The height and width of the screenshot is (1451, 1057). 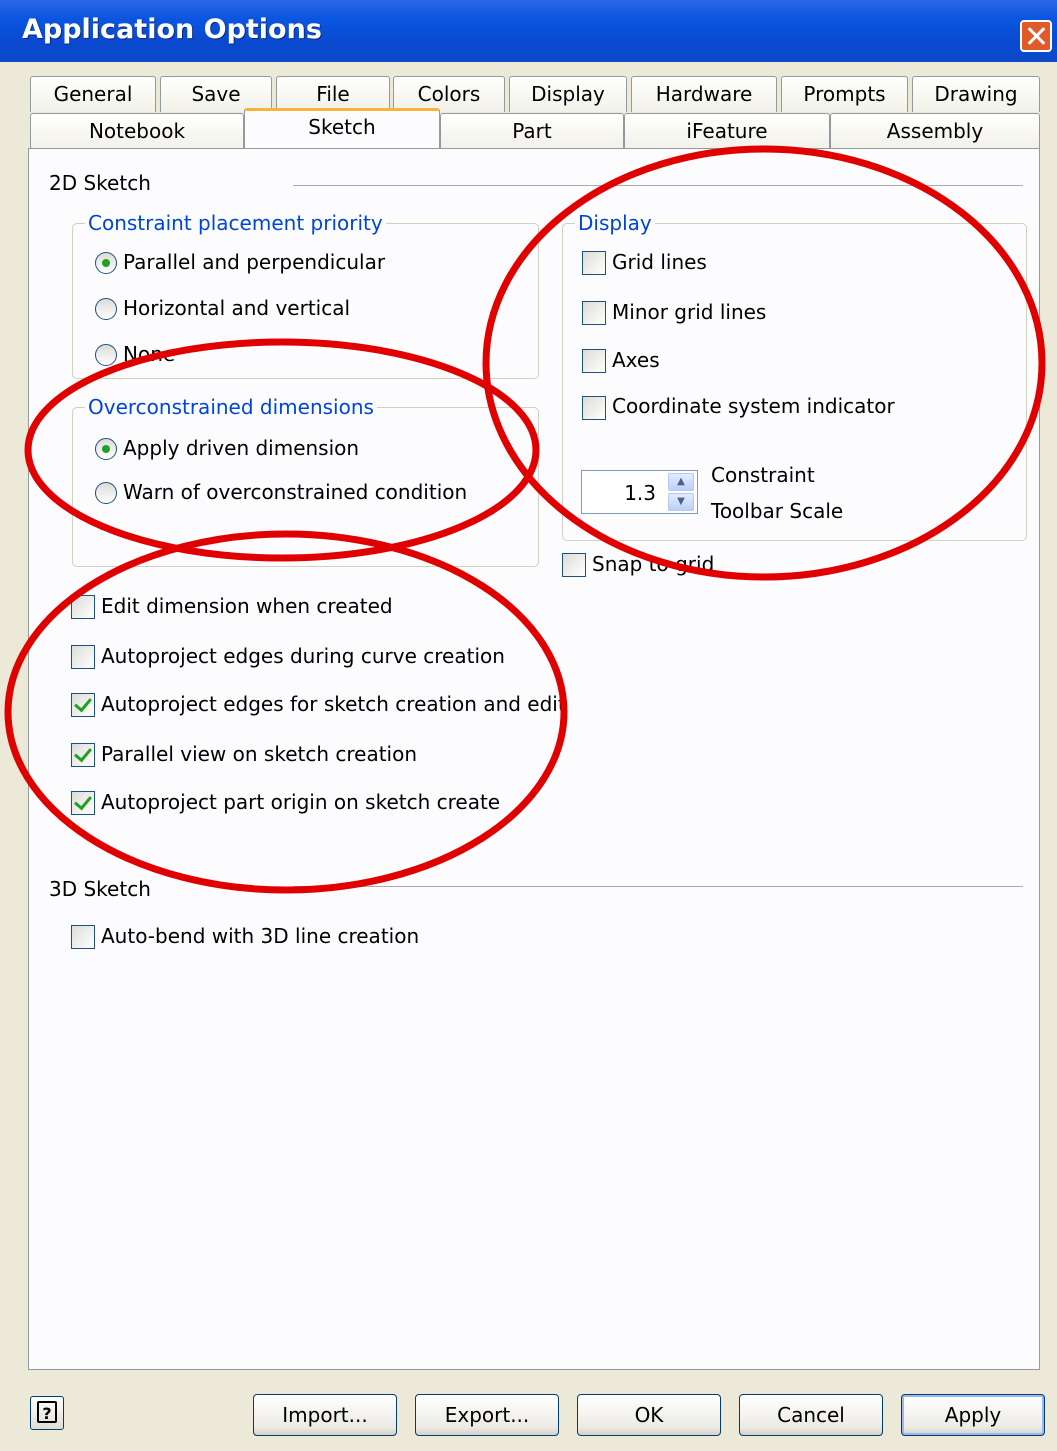 What do you see at coordinates (254, 262) in the screenshot?
I see `radio-label: Parallel and perpendicular` at bounding box center [254, 262].